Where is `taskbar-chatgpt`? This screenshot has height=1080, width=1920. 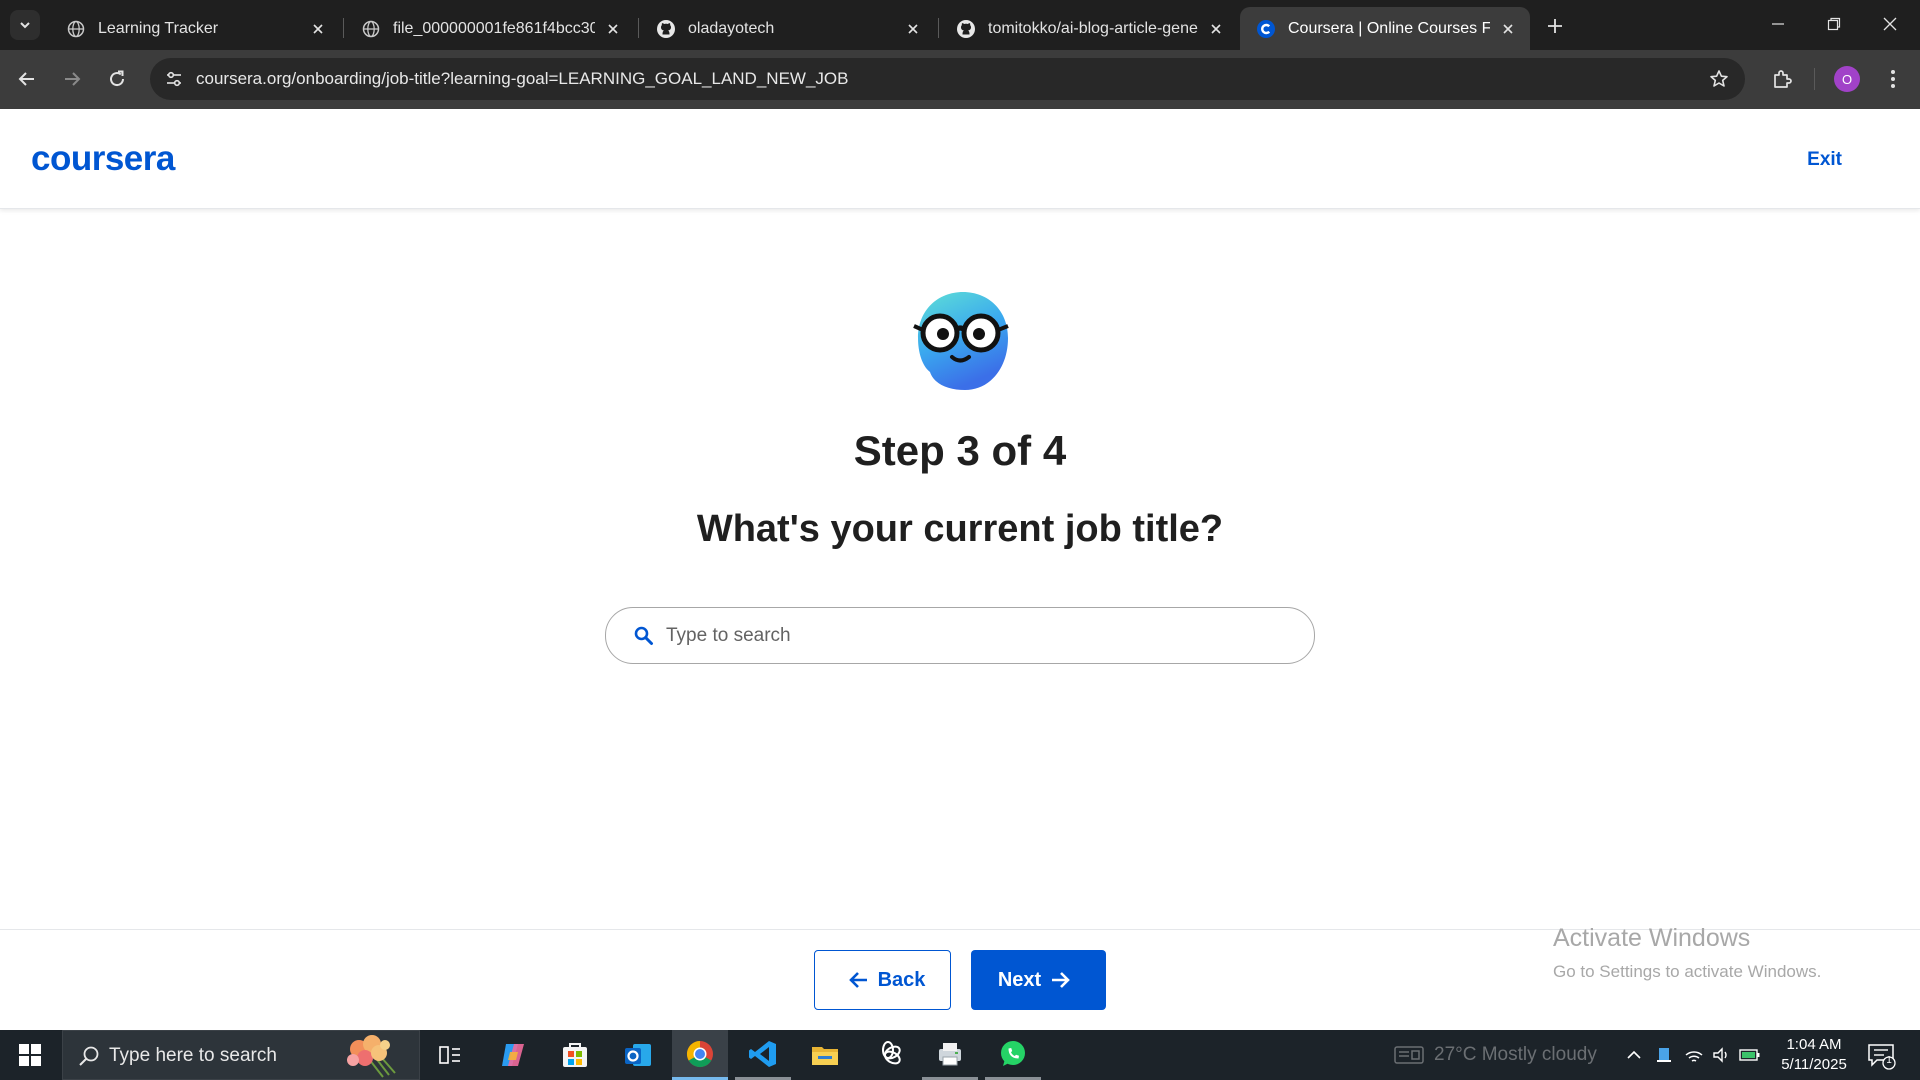
taskbar-chatgpt is located at coordinates (888, 1055).